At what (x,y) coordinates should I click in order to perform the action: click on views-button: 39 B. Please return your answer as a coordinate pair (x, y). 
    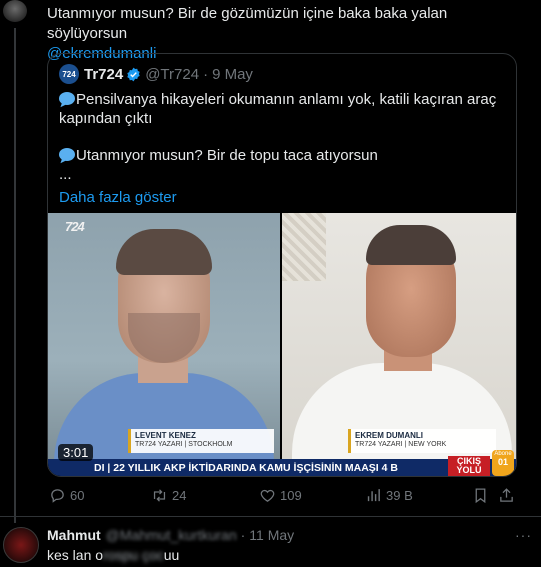
    Looking at the image, I should click on (389, 495).